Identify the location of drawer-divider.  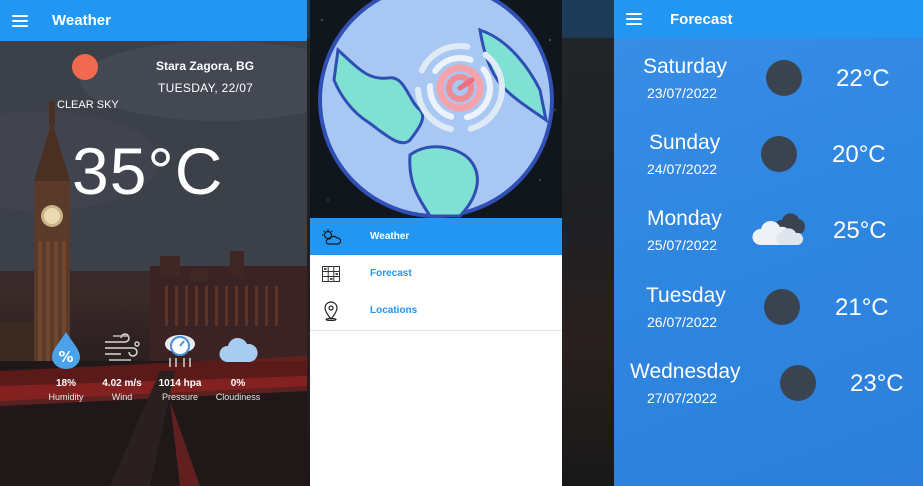
(436, 330).